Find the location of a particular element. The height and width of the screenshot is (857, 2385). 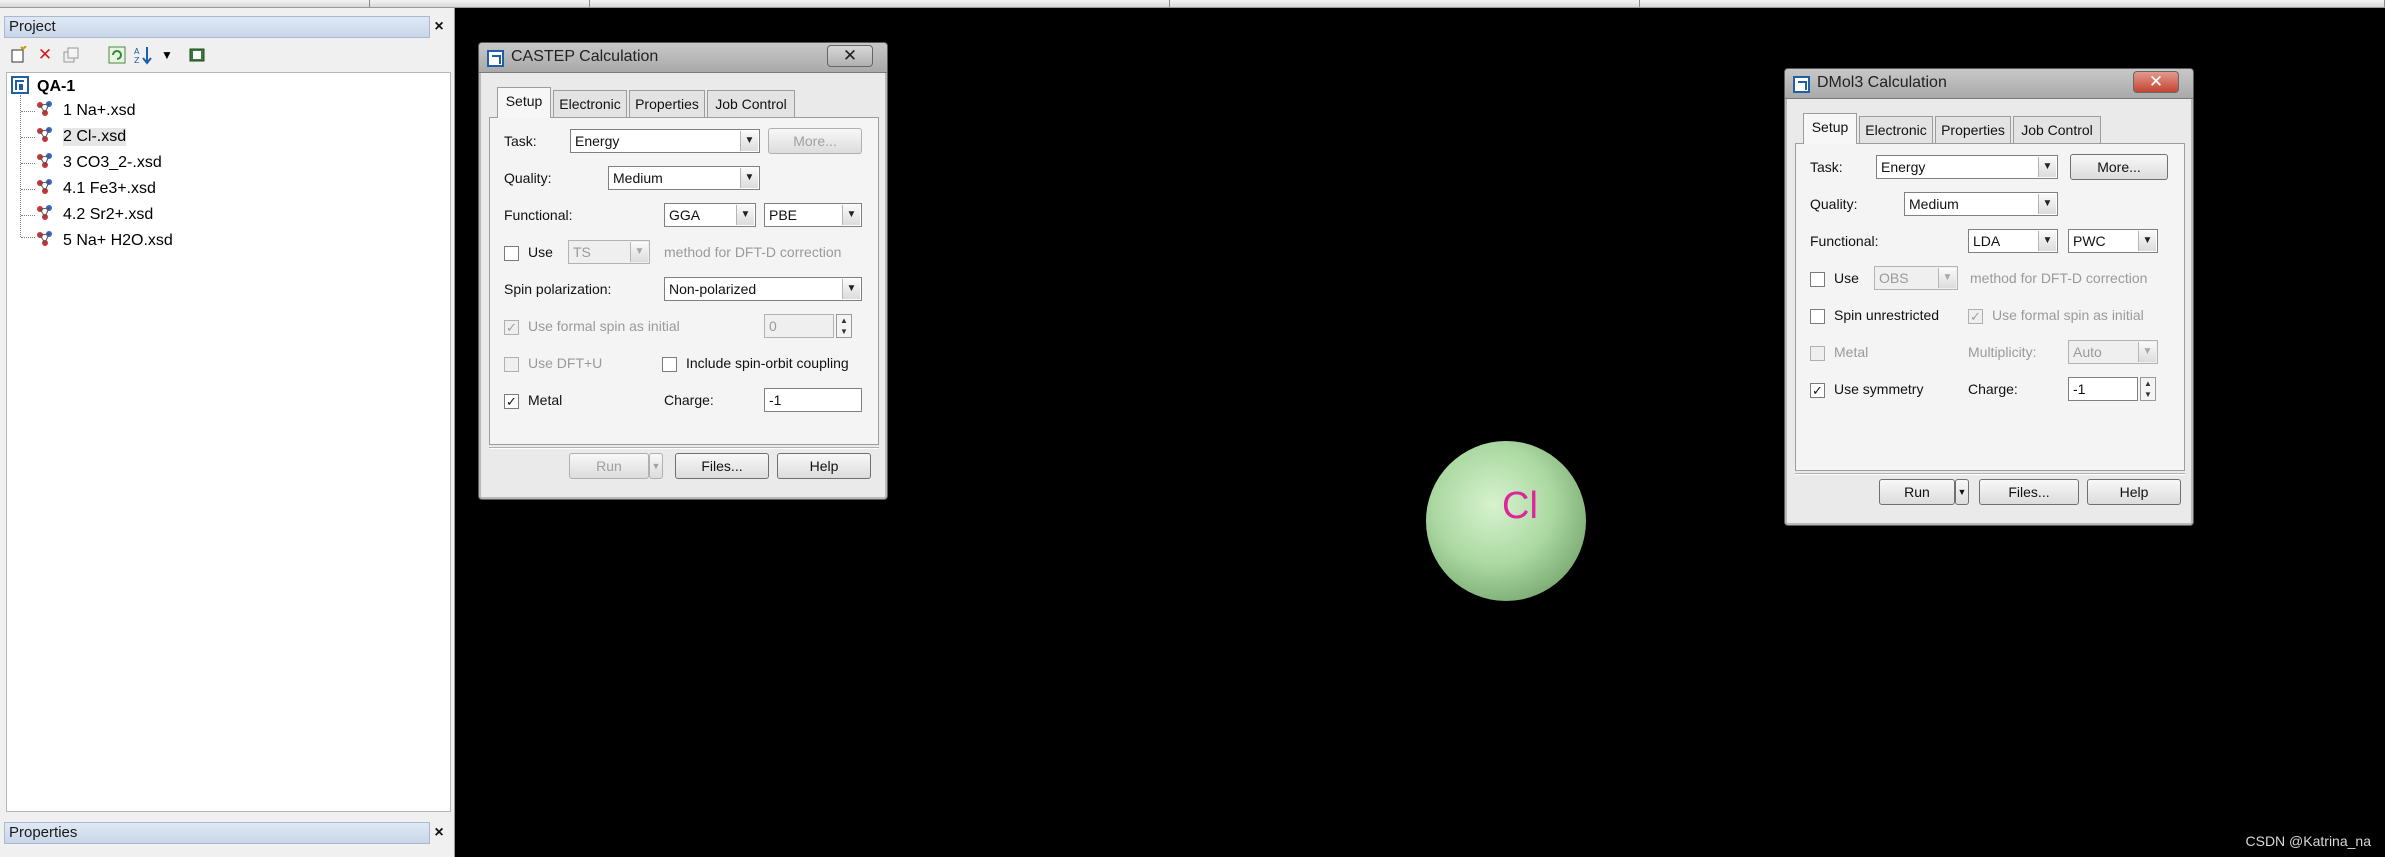

tree-item: 2 Cl-.xsd is located at coordinates (81, 137).